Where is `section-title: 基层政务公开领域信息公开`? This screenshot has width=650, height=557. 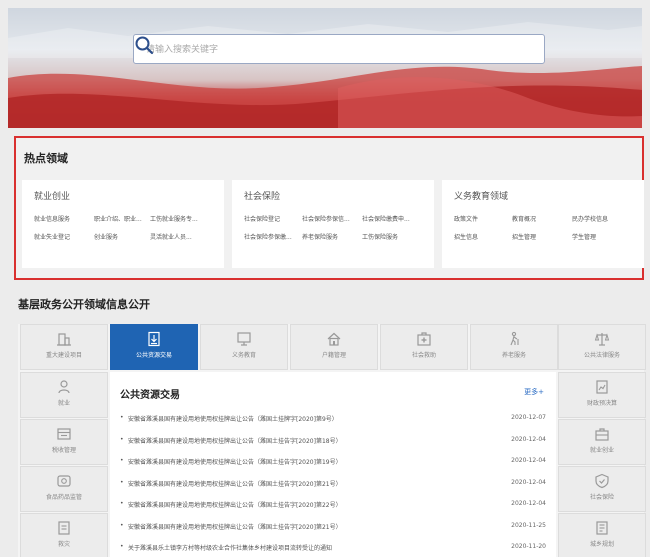 section-title: 基层政务公开领域信息公开 is located at coordinates (84, 304).